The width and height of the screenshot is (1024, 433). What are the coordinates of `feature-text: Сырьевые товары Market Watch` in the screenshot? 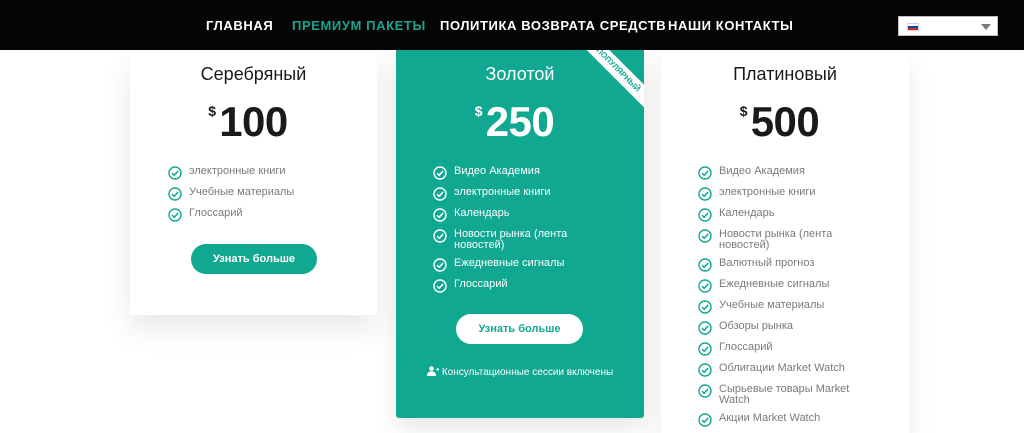 It's located at (784, 394).